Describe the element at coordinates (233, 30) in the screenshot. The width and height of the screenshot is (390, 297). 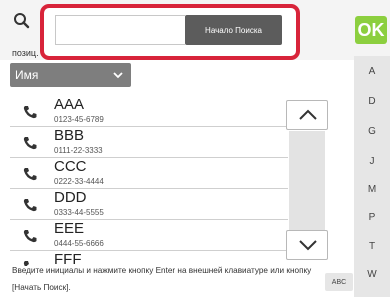
I see `start-search-button: Начало Поиска` at that location.